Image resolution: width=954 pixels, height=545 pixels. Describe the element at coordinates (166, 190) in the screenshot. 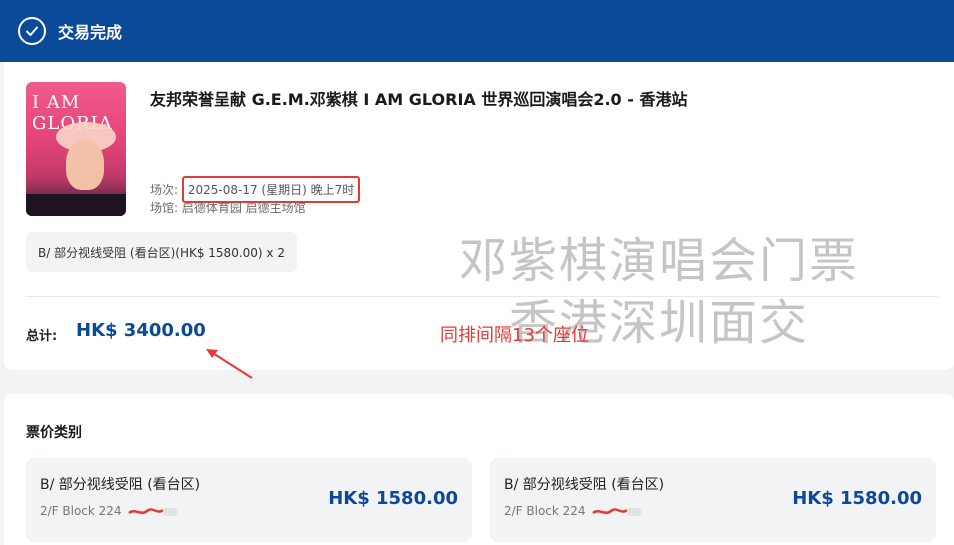

I see `session-label: 场次:` at that location.